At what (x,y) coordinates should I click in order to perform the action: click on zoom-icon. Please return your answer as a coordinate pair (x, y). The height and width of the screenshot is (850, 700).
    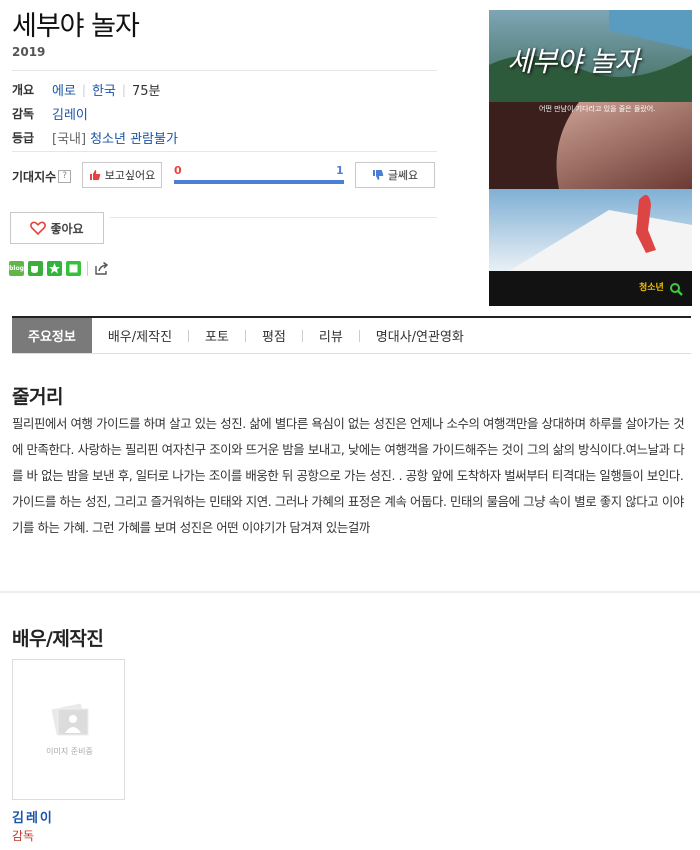
    Looking at the image, I should click on (676, 289).